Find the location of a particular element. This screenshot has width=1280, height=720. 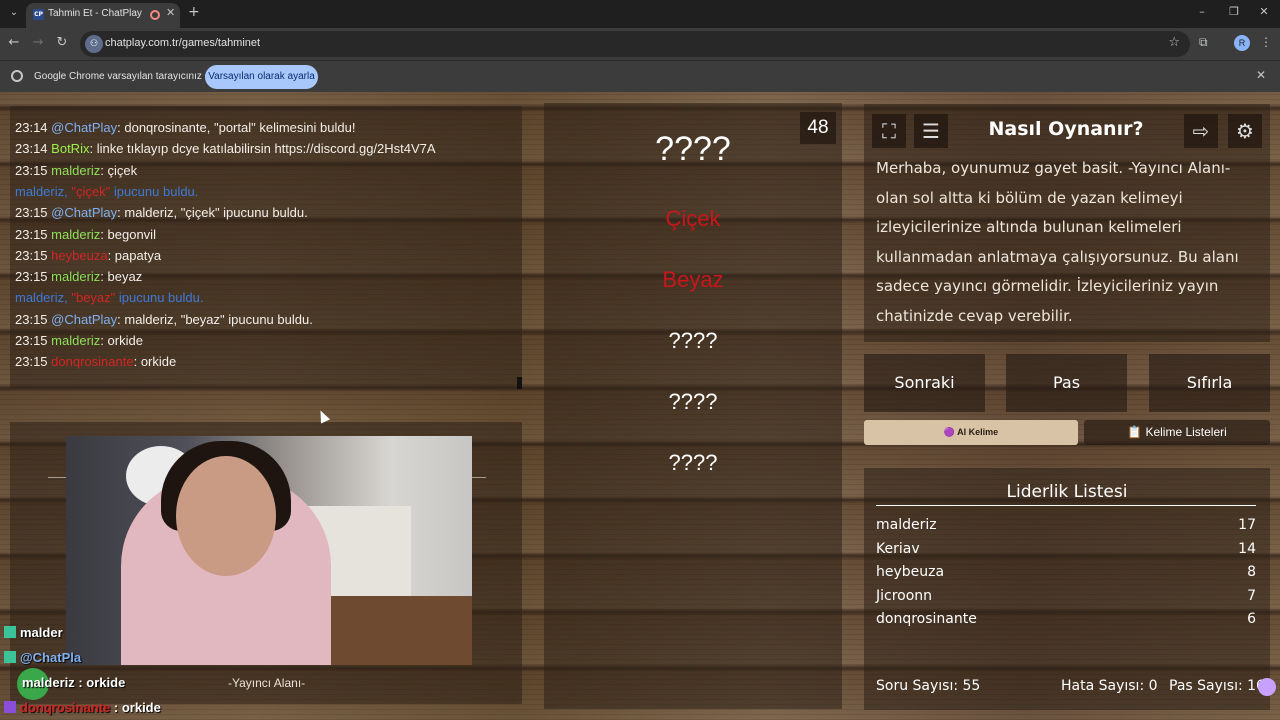

leaderboard-row: heybeuza 8 is located at coordinates (1066, 572).